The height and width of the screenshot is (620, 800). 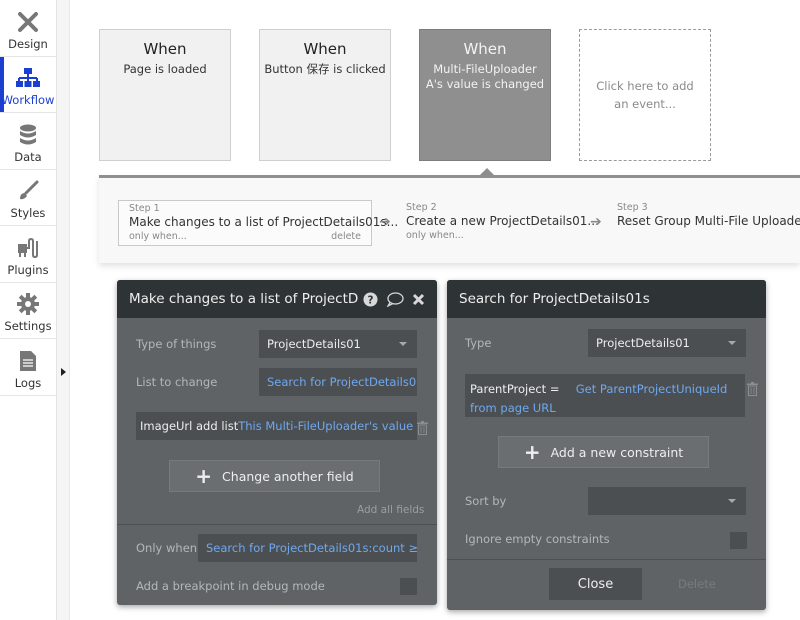 What do you see at coordinates (28, 269) in the screenshot?
I see `sidebar-item-label: Plugins` at bounding box center [28, 269].